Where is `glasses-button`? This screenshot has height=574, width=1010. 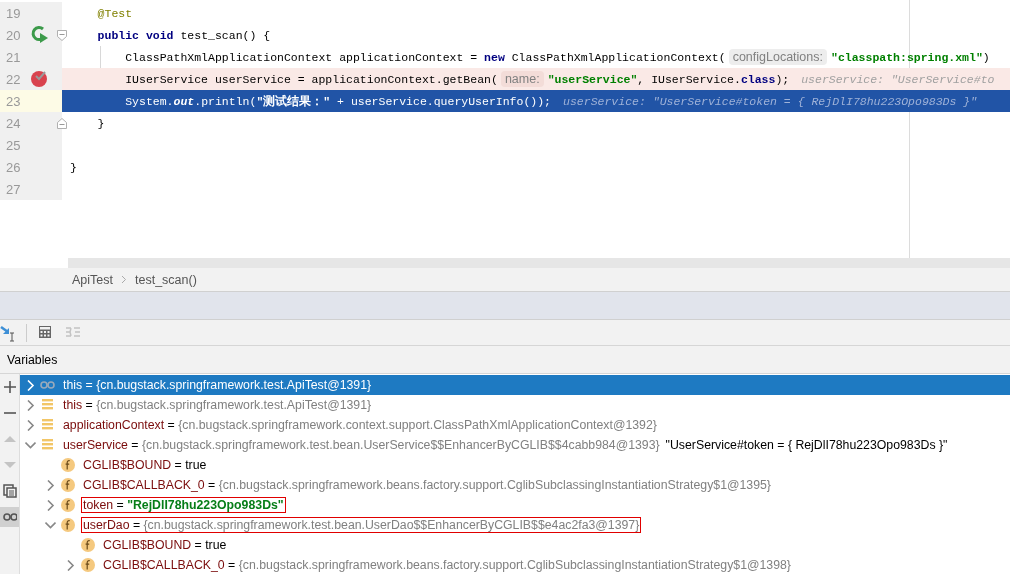
glasses-button is located at coordinates (9, 517).